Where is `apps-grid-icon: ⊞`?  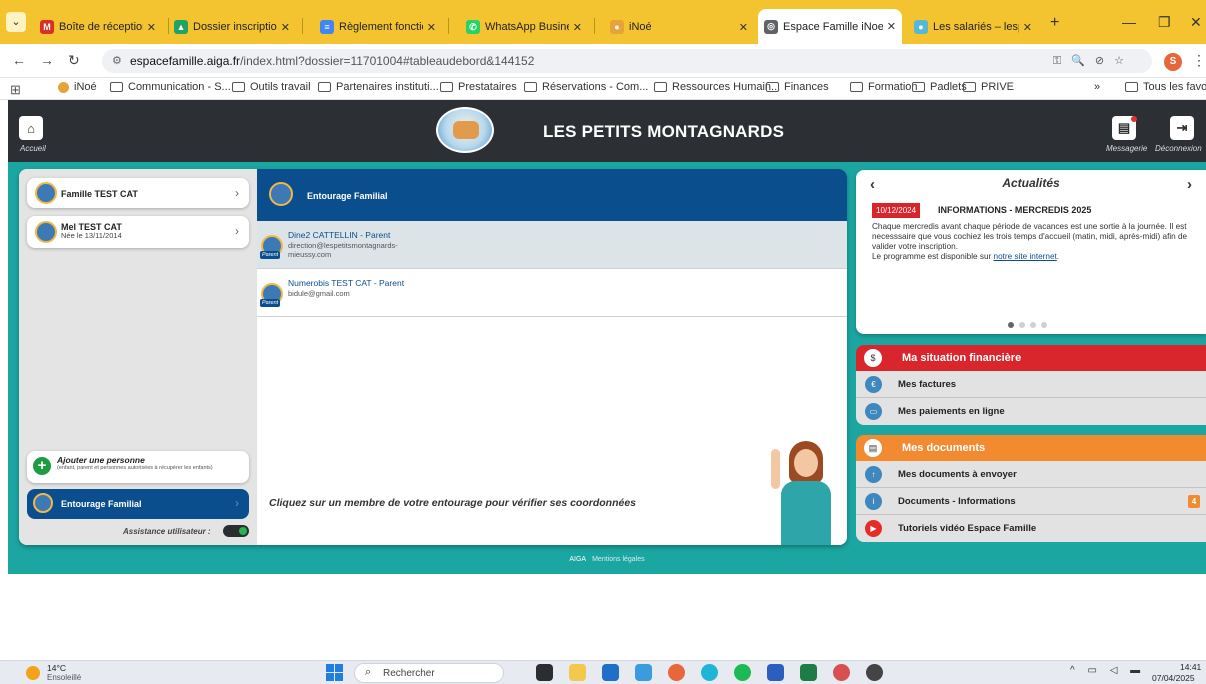 apps-grid-icon: ⊞ is located at coordinates (15, 90).